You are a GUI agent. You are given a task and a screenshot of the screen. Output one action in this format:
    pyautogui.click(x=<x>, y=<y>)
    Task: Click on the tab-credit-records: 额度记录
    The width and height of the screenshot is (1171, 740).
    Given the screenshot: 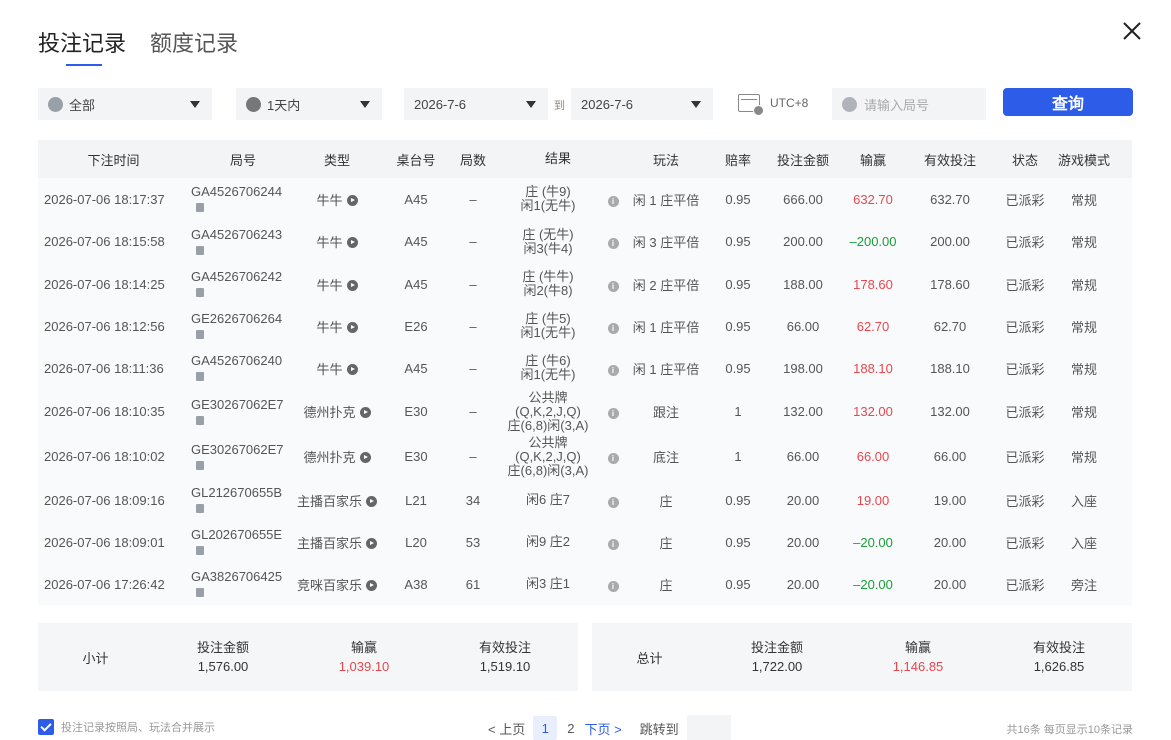 What is the action you would take?
    pyautogui.click(x=194, y=46)
    